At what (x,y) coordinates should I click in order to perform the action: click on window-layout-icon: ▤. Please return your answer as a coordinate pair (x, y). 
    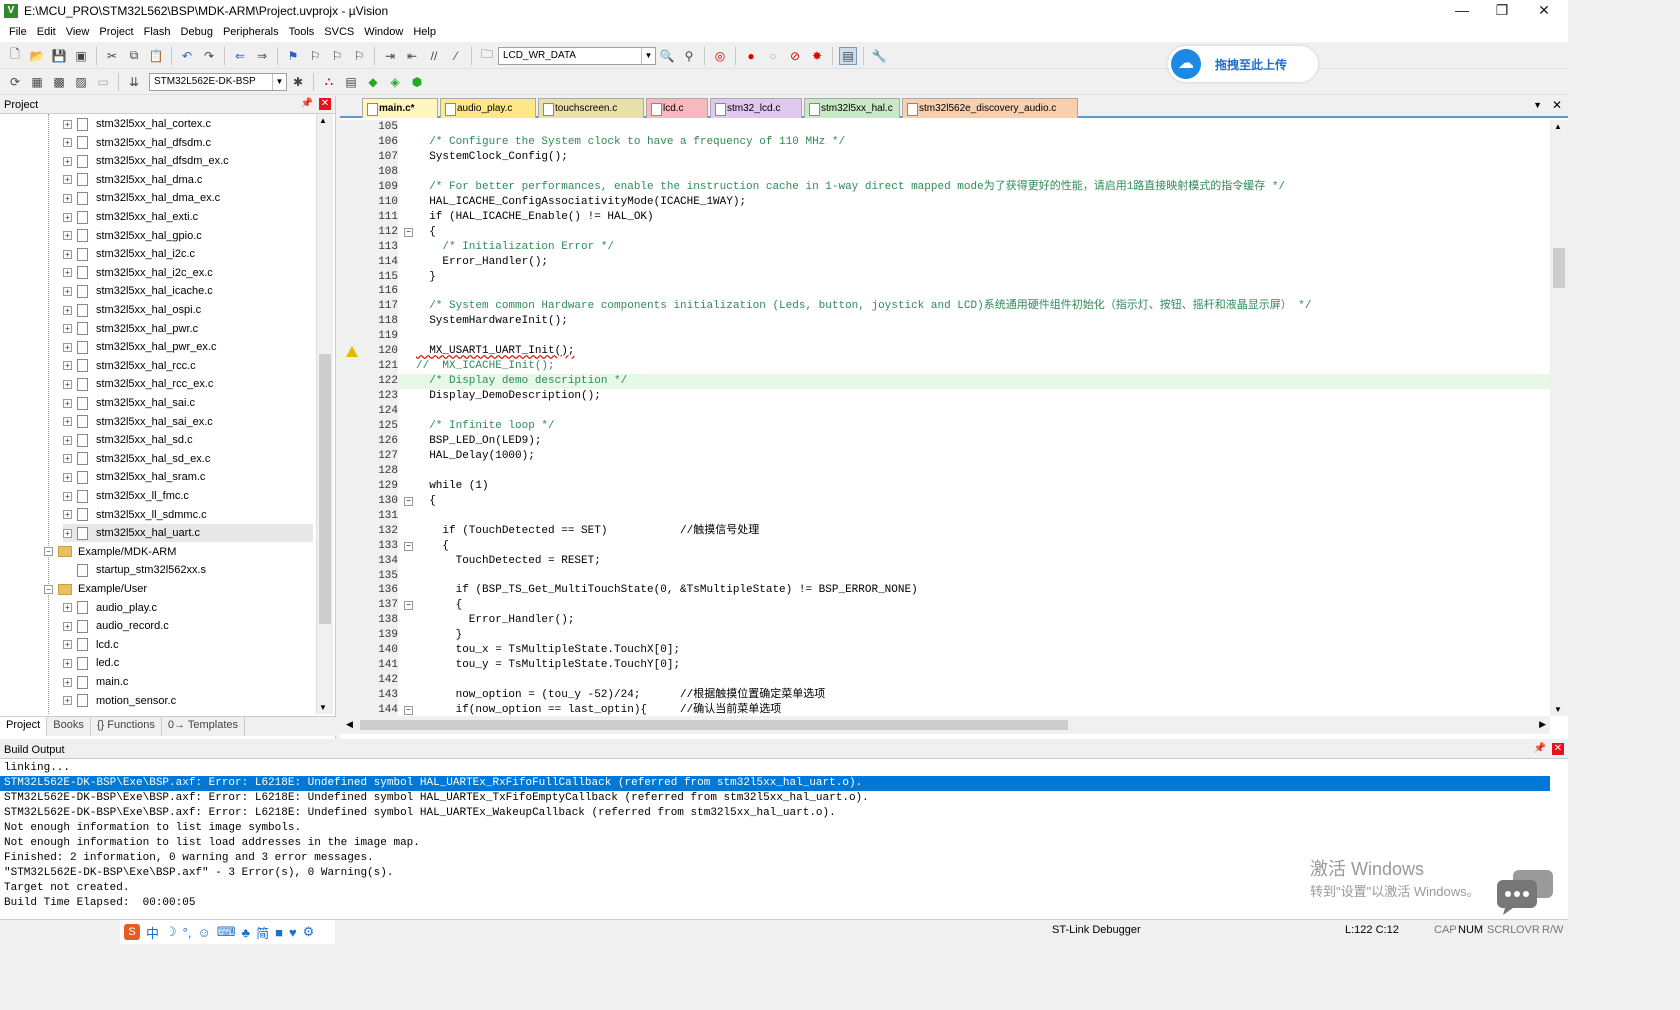
    Looking at the image, I should click on (848, 55).